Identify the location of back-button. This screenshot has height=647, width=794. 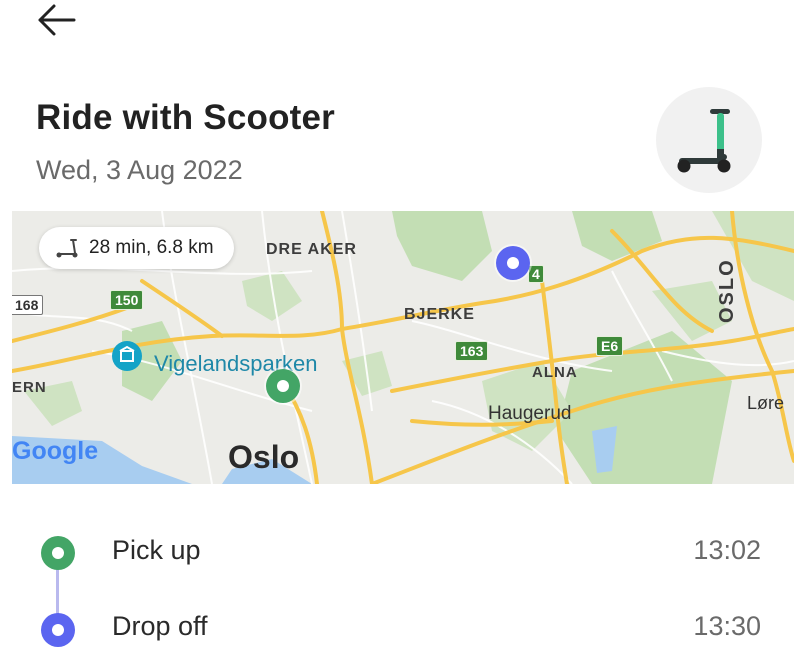
(58, 20).